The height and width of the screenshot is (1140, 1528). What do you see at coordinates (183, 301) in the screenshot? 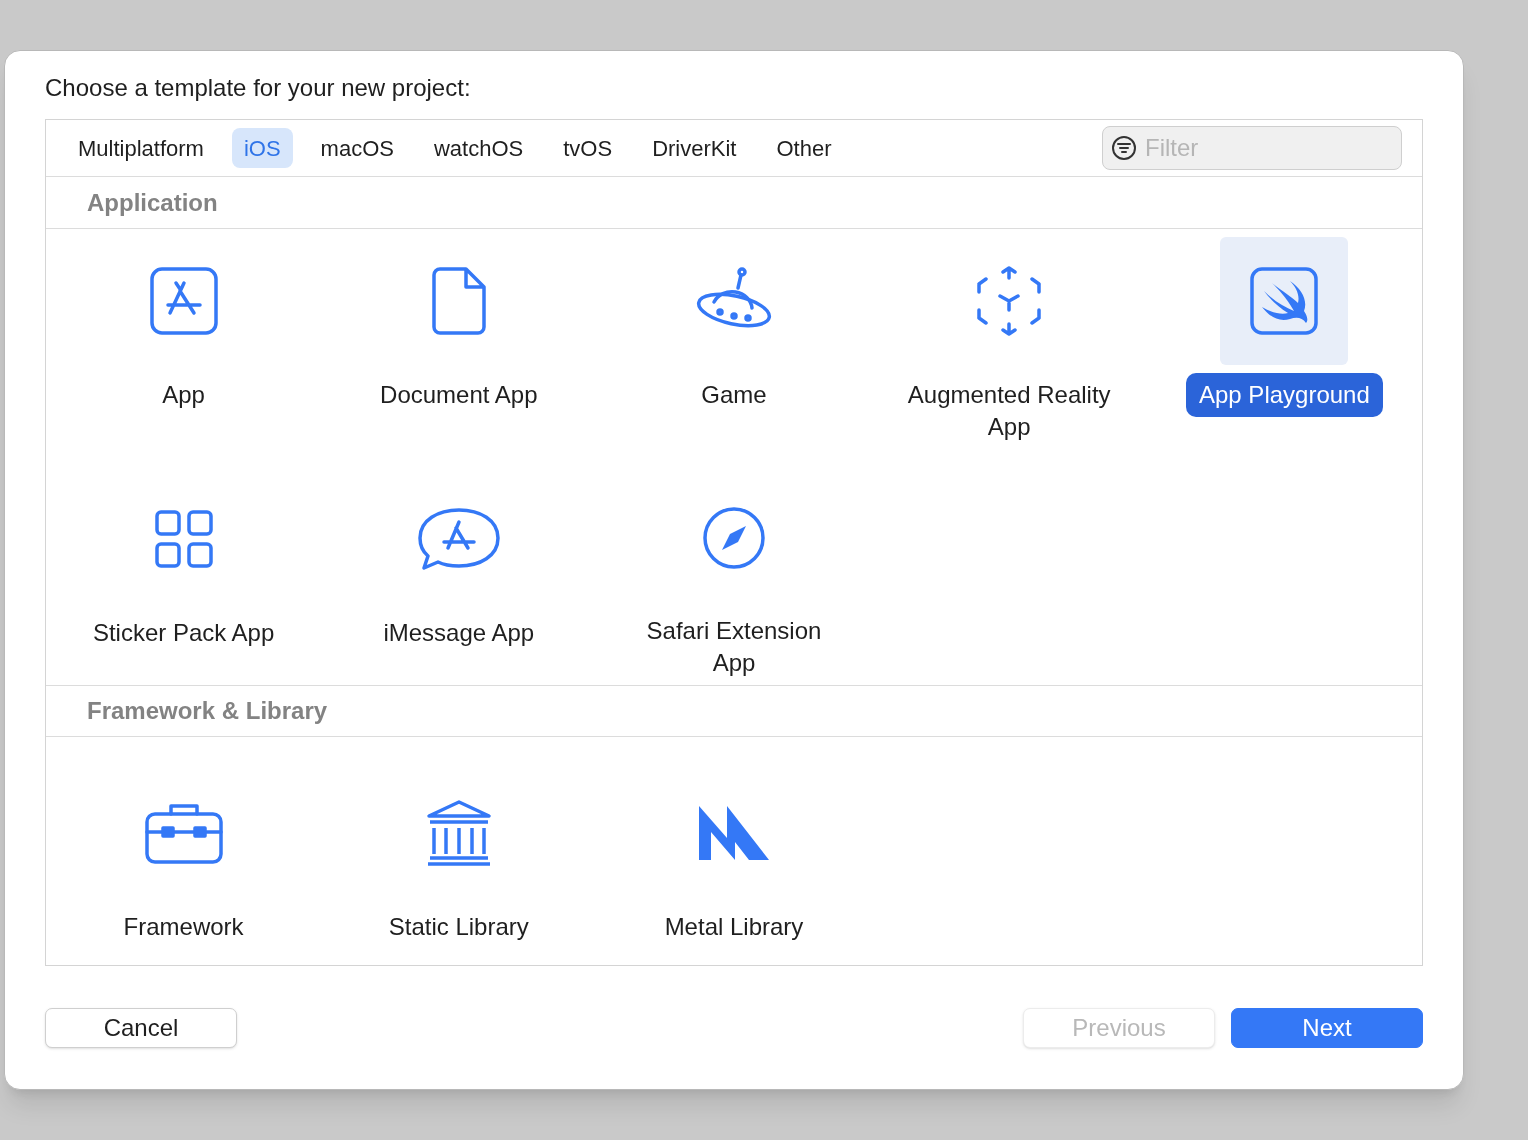
I see `app-store-icon` at bounding box center [183, 301].